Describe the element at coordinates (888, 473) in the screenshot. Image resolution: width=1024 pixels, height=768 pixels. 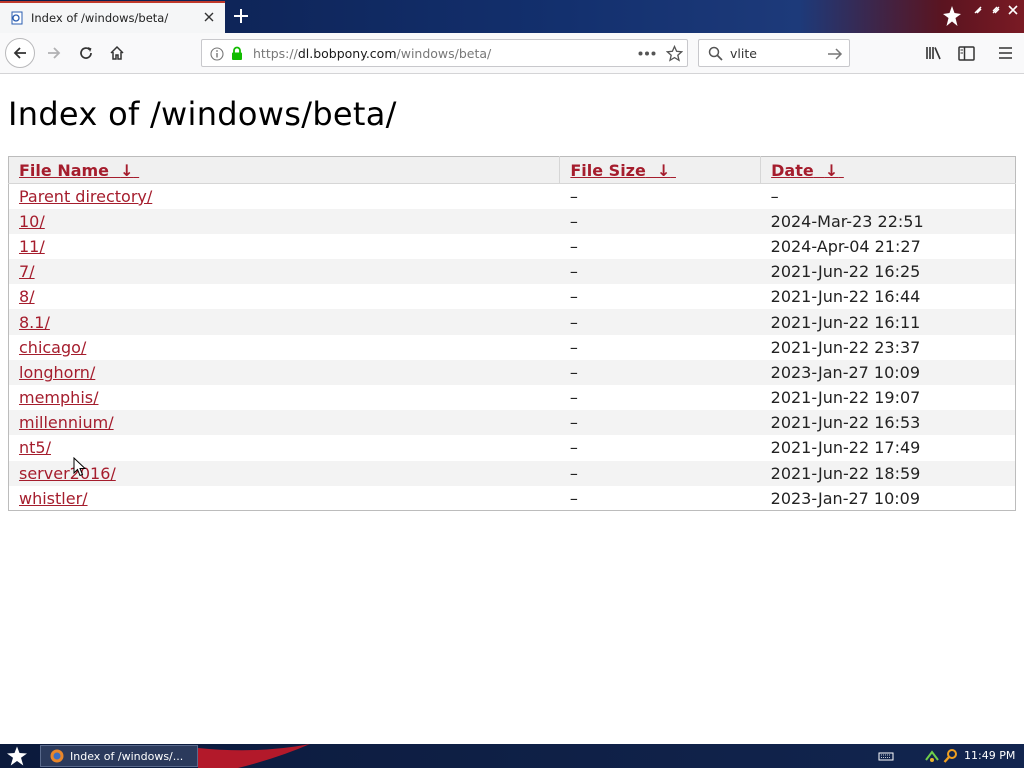
I see `file-date: 2021-Jun-22 18:59` at that location.